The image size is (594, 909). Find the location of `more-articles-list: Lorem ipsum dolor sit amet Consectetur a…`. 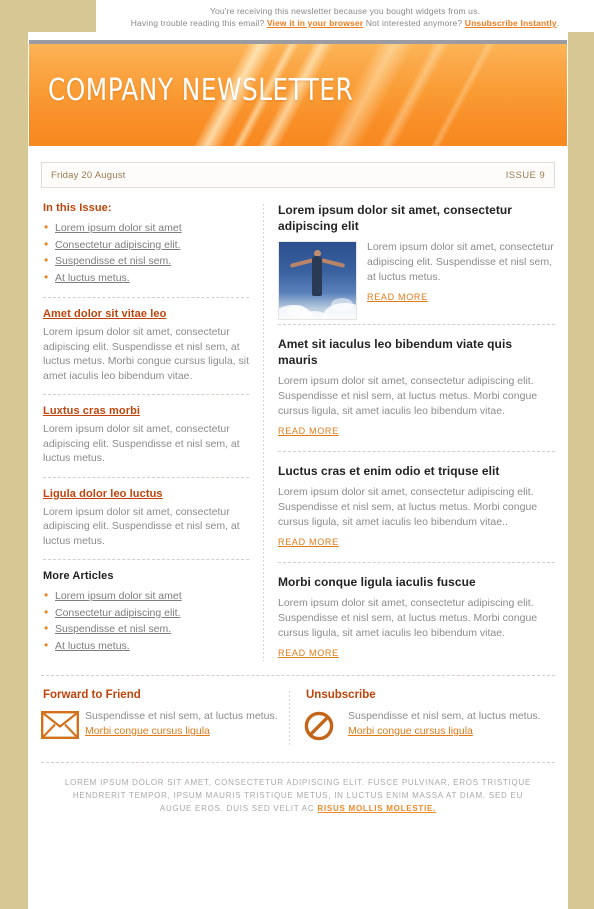

more-articles-list: Lorem ipsum dolor sit amet Consectetur a… is located at coordinates (147, 621).